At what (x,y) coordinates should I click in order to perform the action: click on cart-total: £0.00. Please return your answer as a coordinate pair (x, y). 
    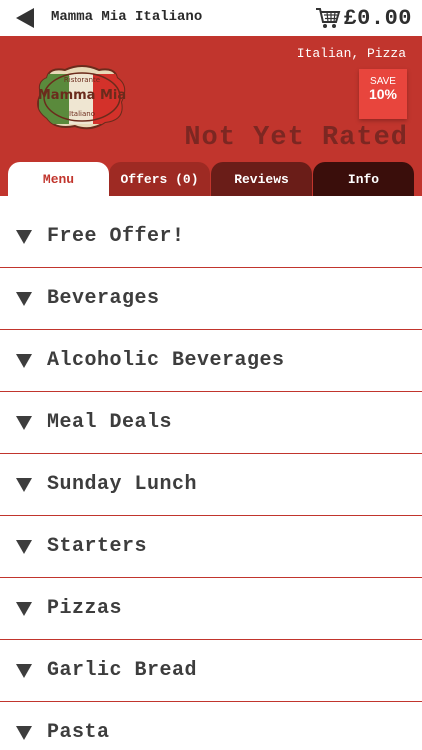
    Looking at the image, I should click on (377, 18).